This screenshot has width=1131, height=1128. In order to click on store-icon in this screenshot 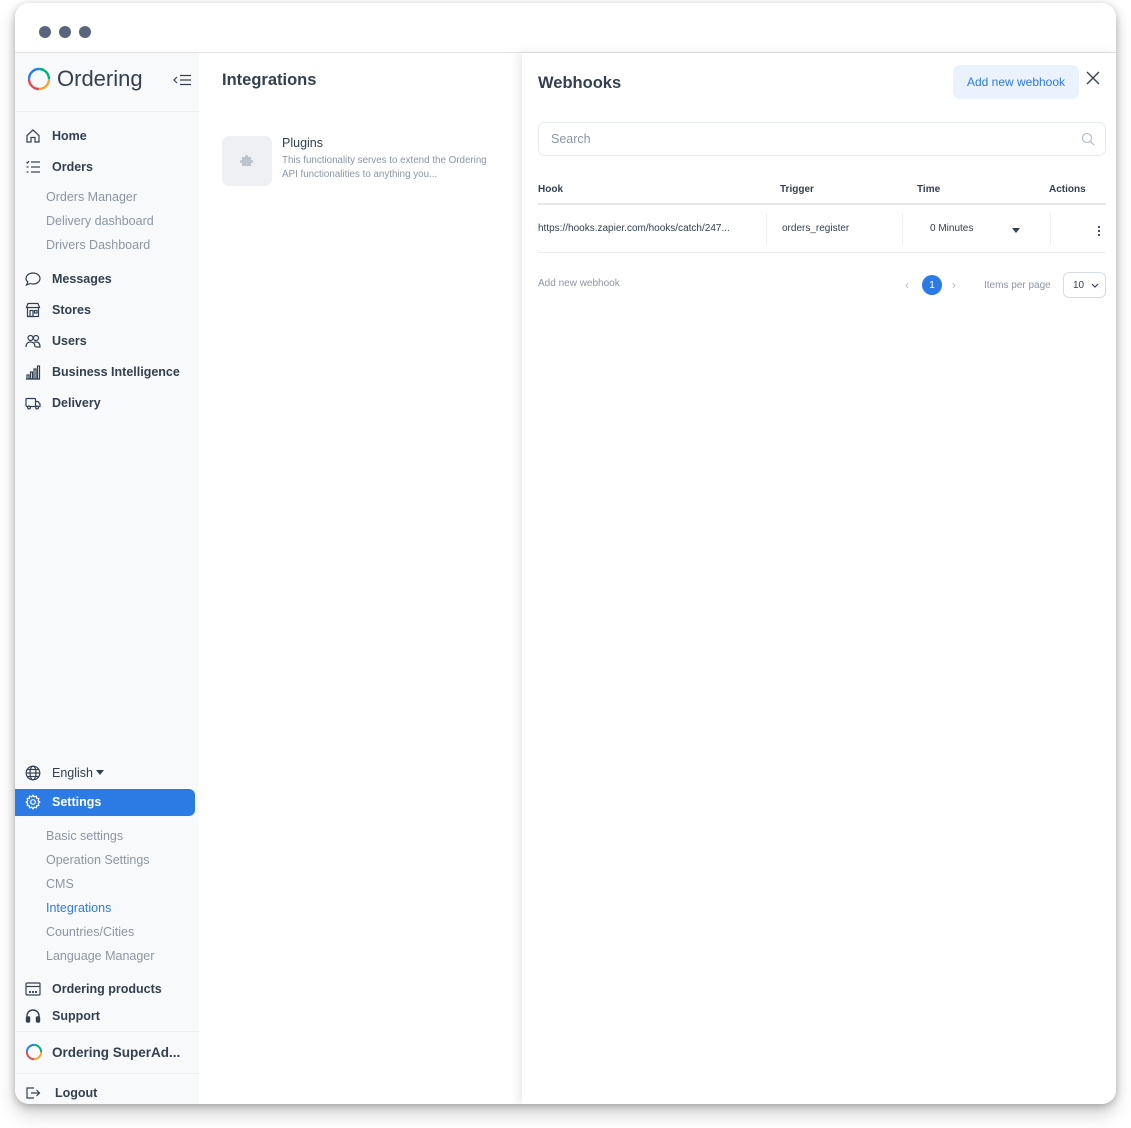, I will do `click(33, 310)`.